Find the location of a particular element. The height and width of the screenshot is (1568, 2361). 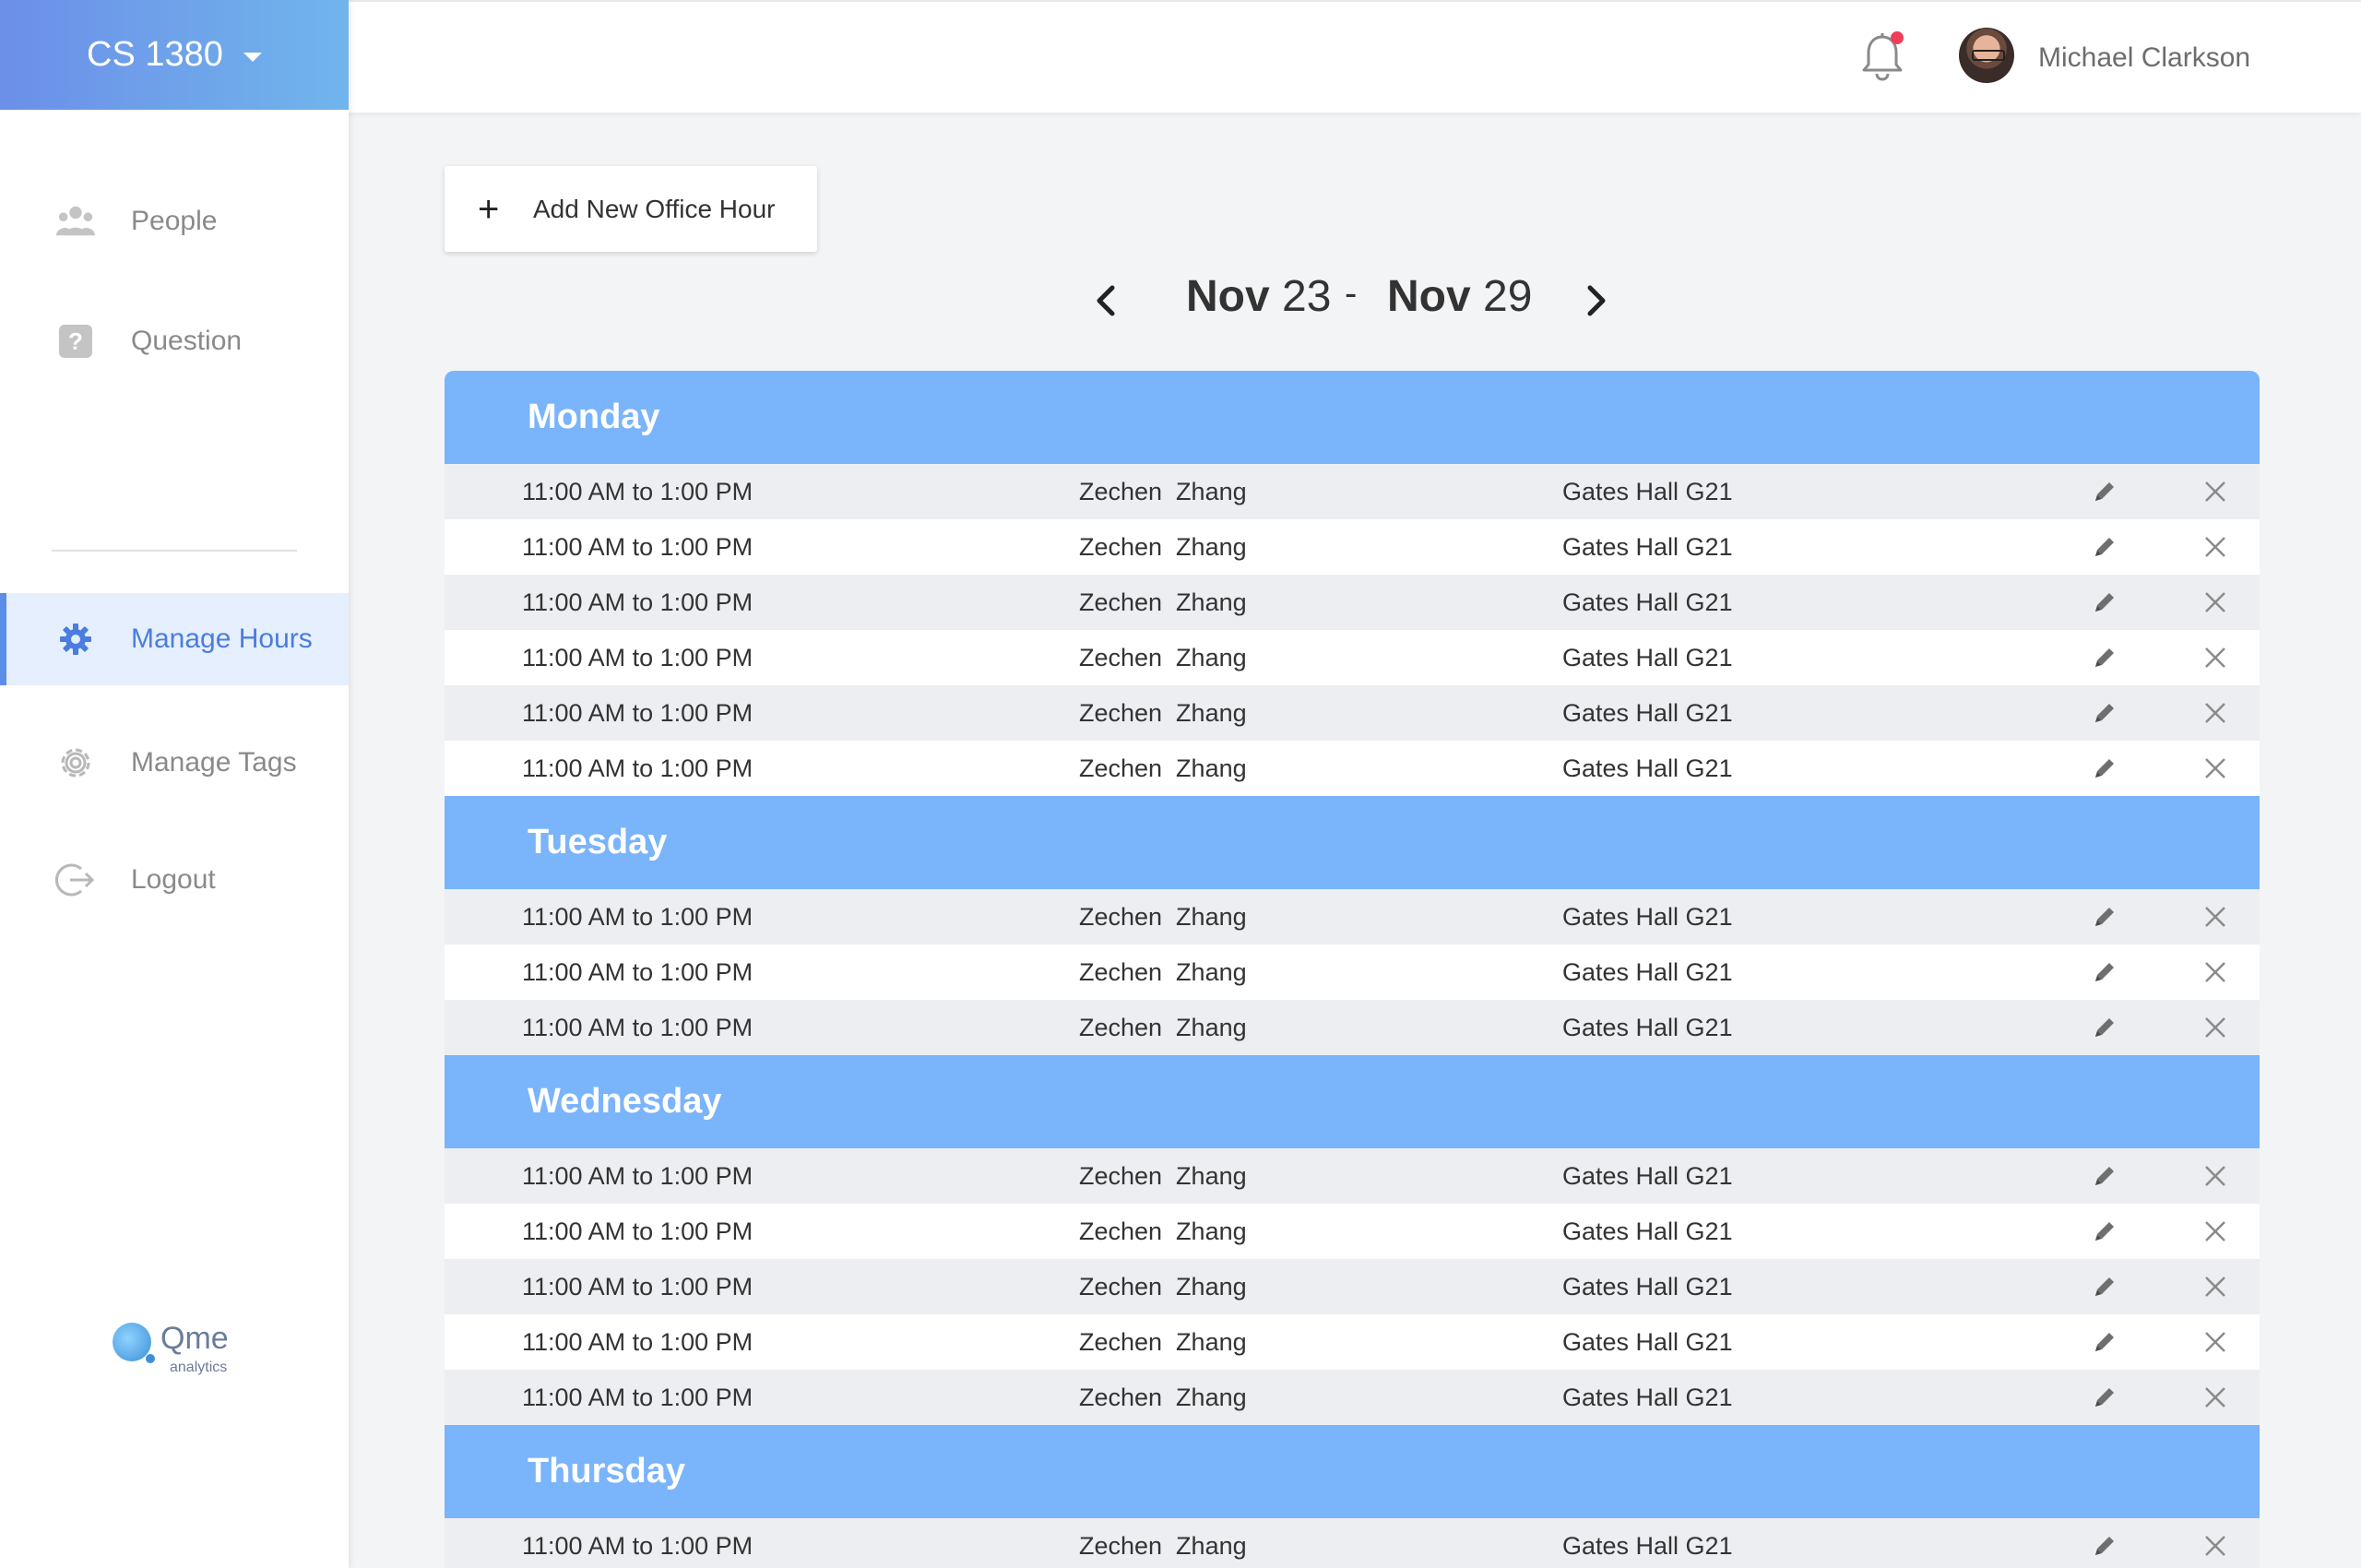

next-week-button is located at coordinates (1595, 300).